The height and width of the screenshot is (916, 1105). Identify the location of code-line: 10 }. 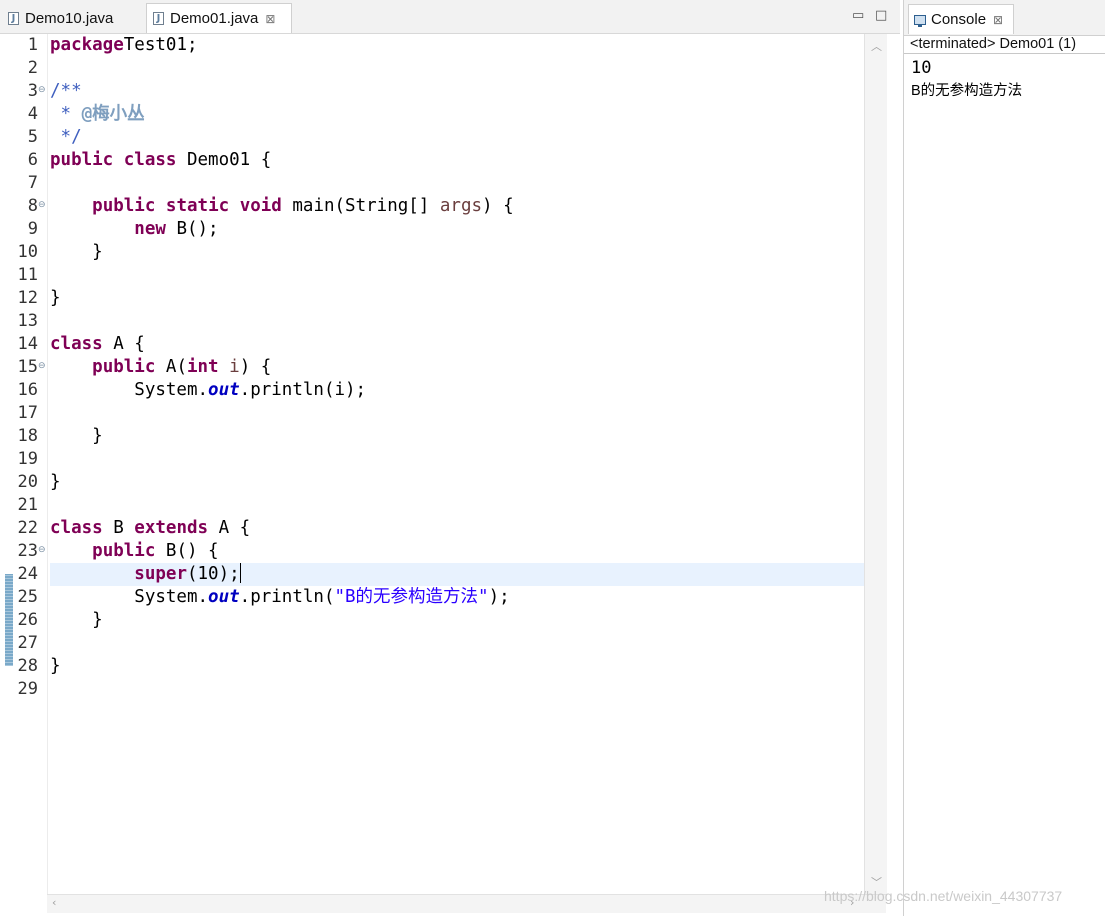
(432, 252).